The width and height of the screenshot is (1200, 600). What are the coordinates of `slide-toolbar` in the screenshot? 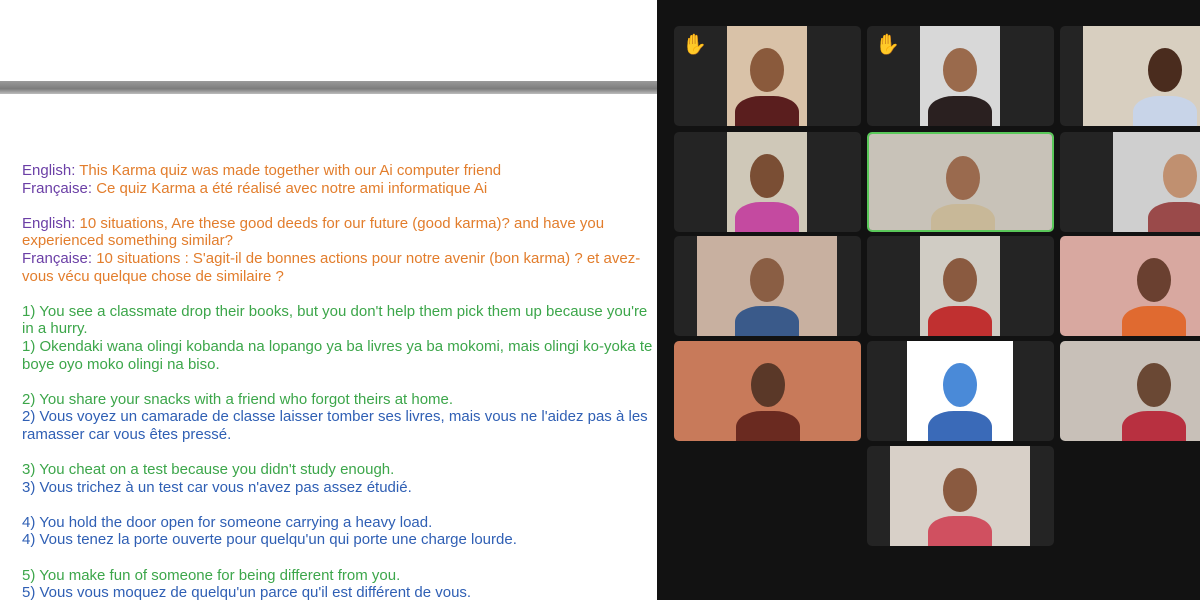 It's located at (328, 87).